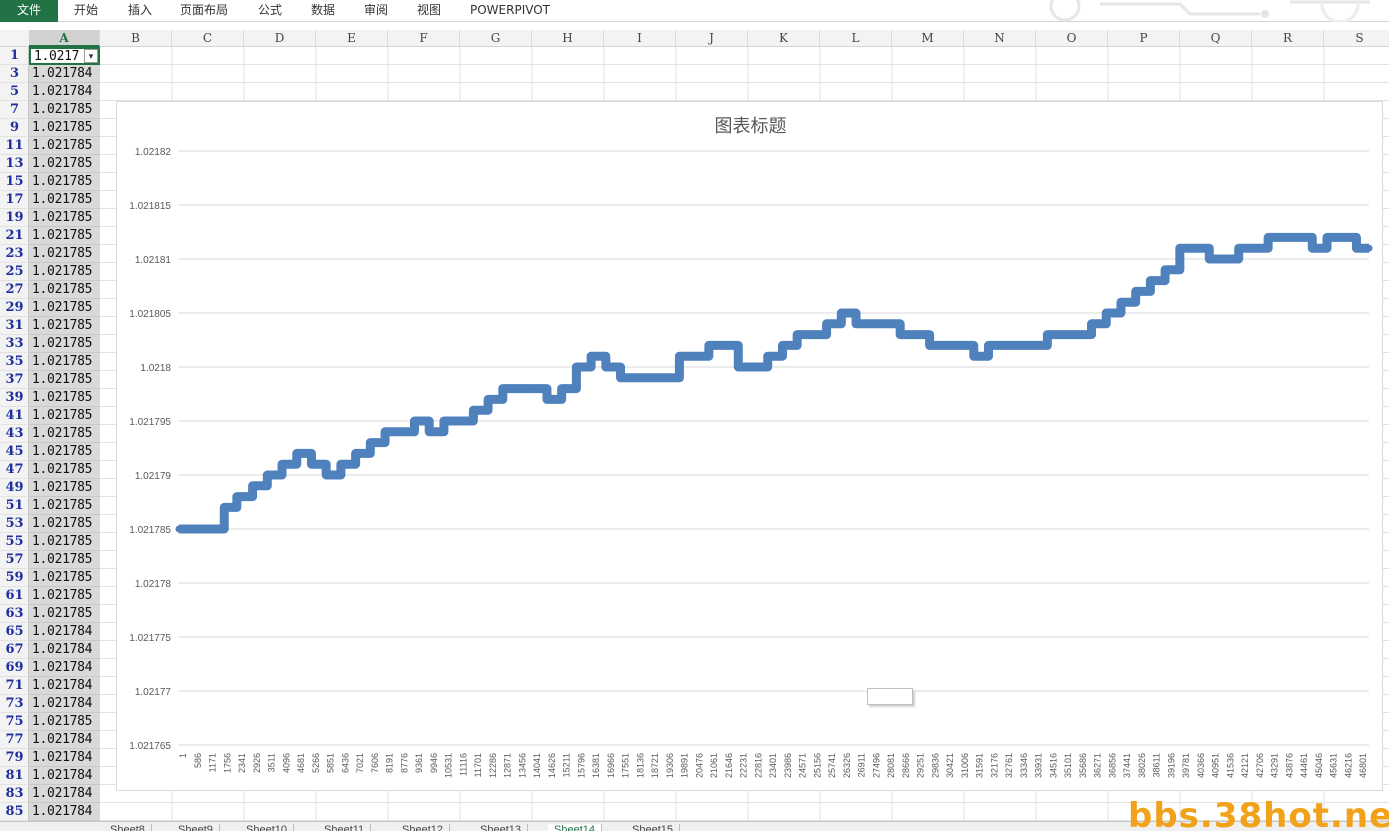 Image resolution: width=1389 pixels, height=836 pixels. Describe the element at coordinates (64, 38) in the screenshot. I see `column-header-a: A` at that location.